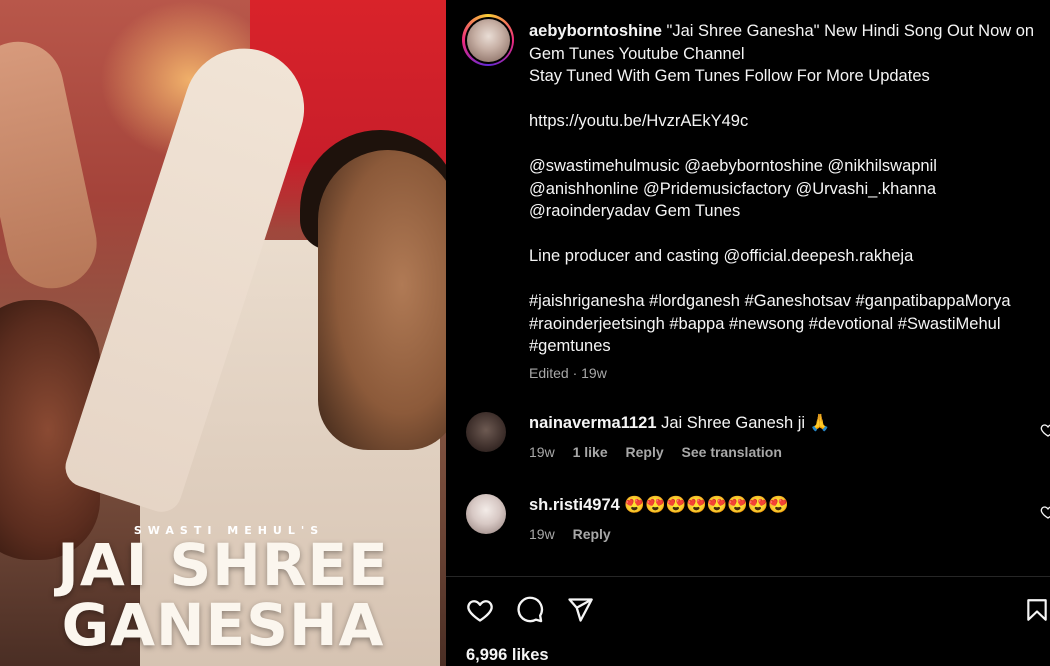 This screenshot has width=1050, height=666. Describe the element at coordinates (732, 452) in the screenshot. I see `see-translation-button: See translation` at that location.